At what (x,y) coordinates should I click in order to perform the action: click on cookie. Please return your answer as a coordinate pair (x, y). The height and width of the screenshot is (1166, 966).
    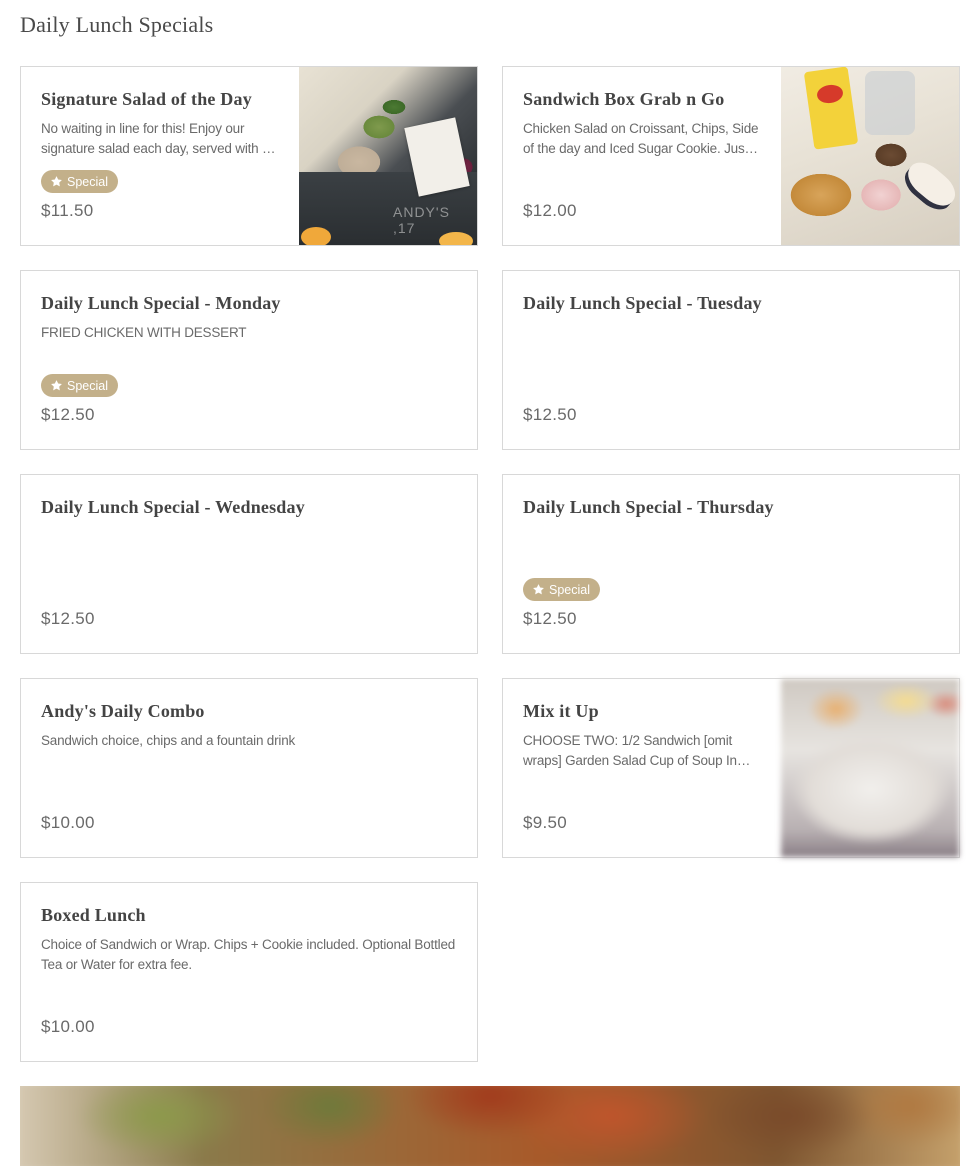
    Looking at the image, I should click on (928, 186).